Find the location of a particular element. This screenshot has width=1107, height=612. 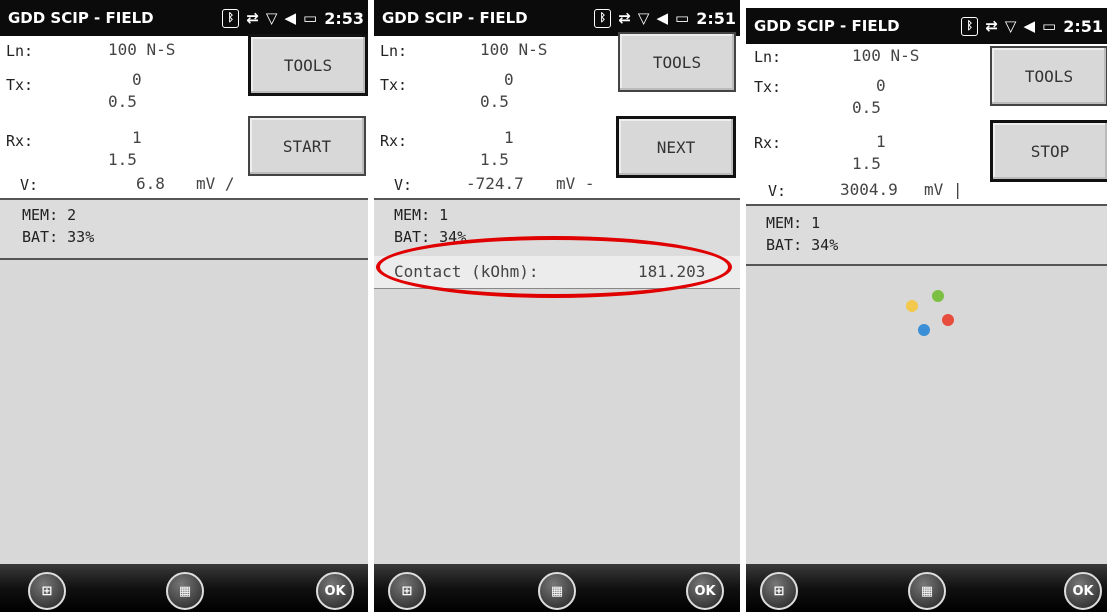

bat-text: BAT: 34% is located at coordinates (802, 245).